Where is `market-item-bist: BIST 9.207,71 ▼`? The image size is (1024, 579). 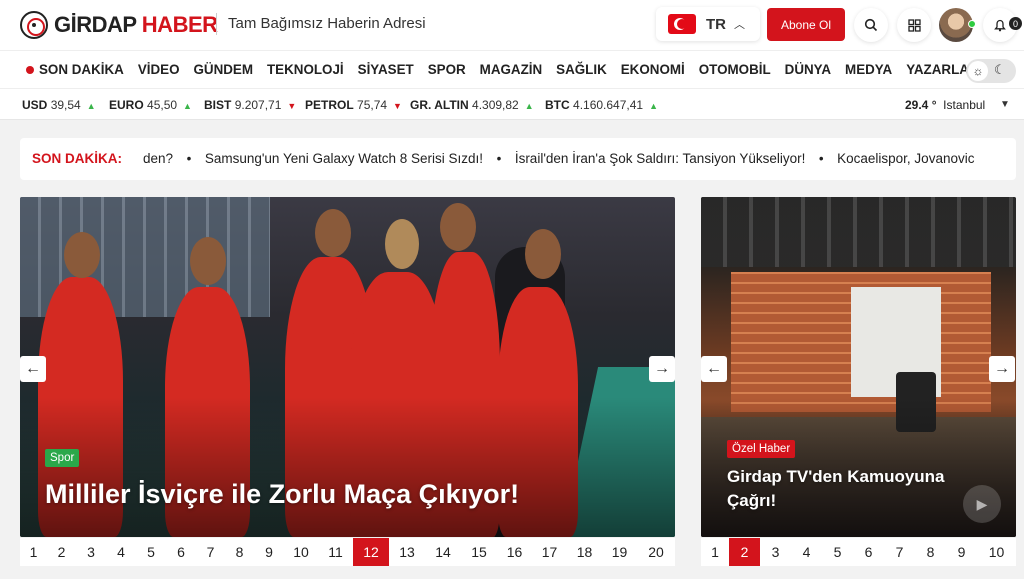
market-item-bist: BIST 9.207,71 ▼ is located at coordinates (250, 105).